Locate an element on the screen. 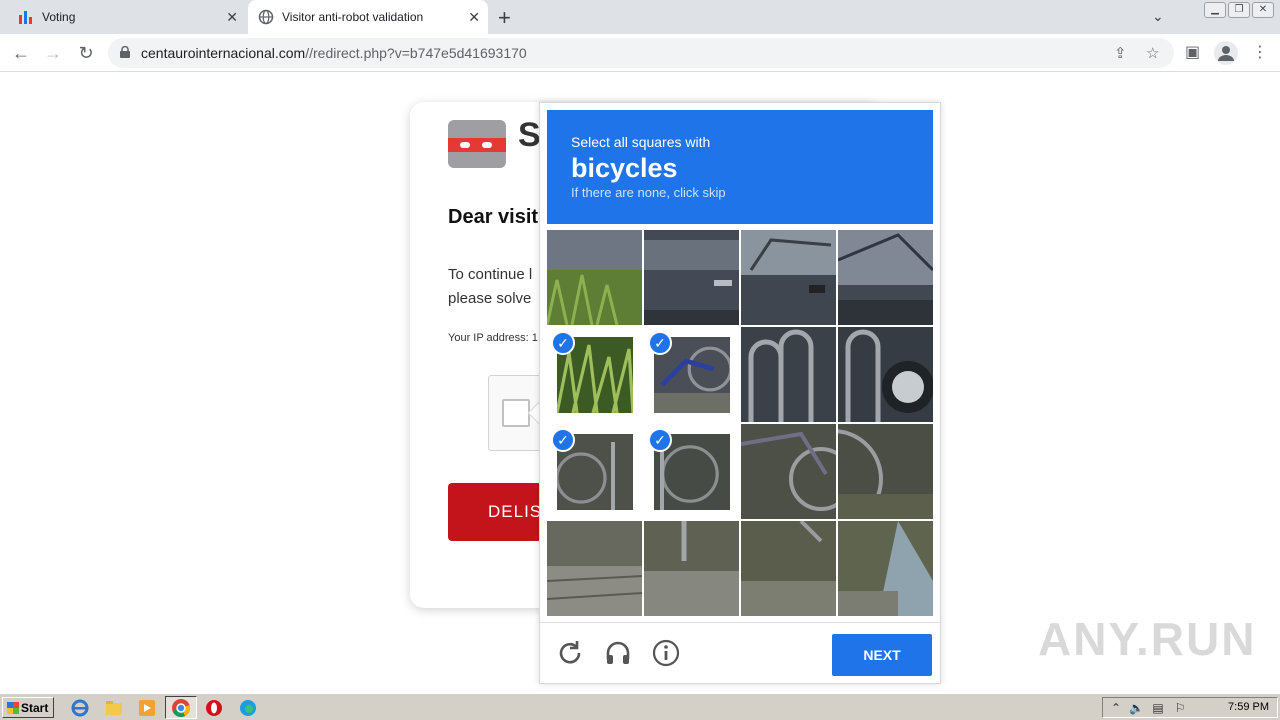 The width and height of the screenshot is (1280, 720). globe-icon is located at coordinates (266, 17).